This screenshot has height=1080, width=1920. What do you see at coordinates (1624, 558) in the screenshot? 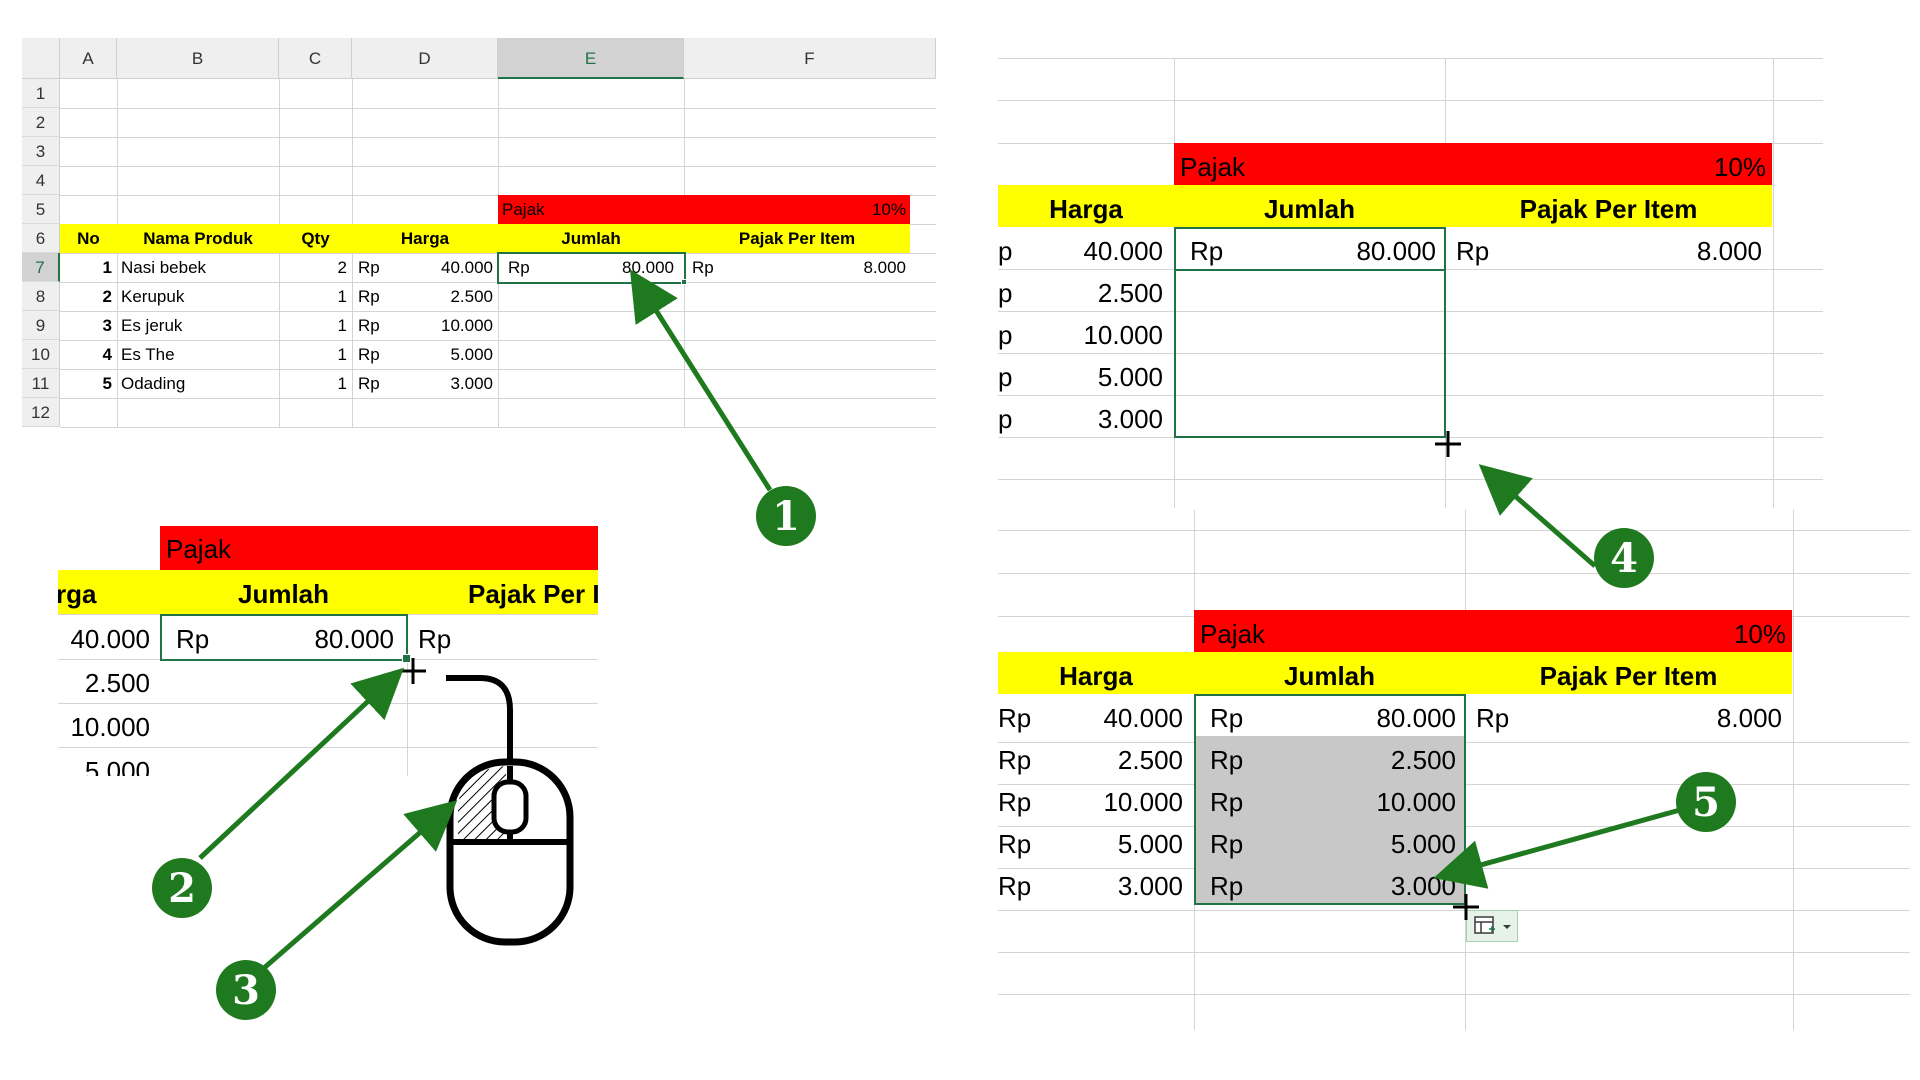
I see `step-badge-4: 4` at bounding box center [1624, 558].